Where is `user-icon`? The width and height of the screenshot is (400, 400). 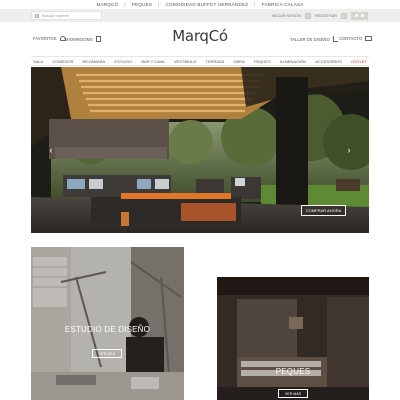 user-icon is located at coordinates (307, 15).